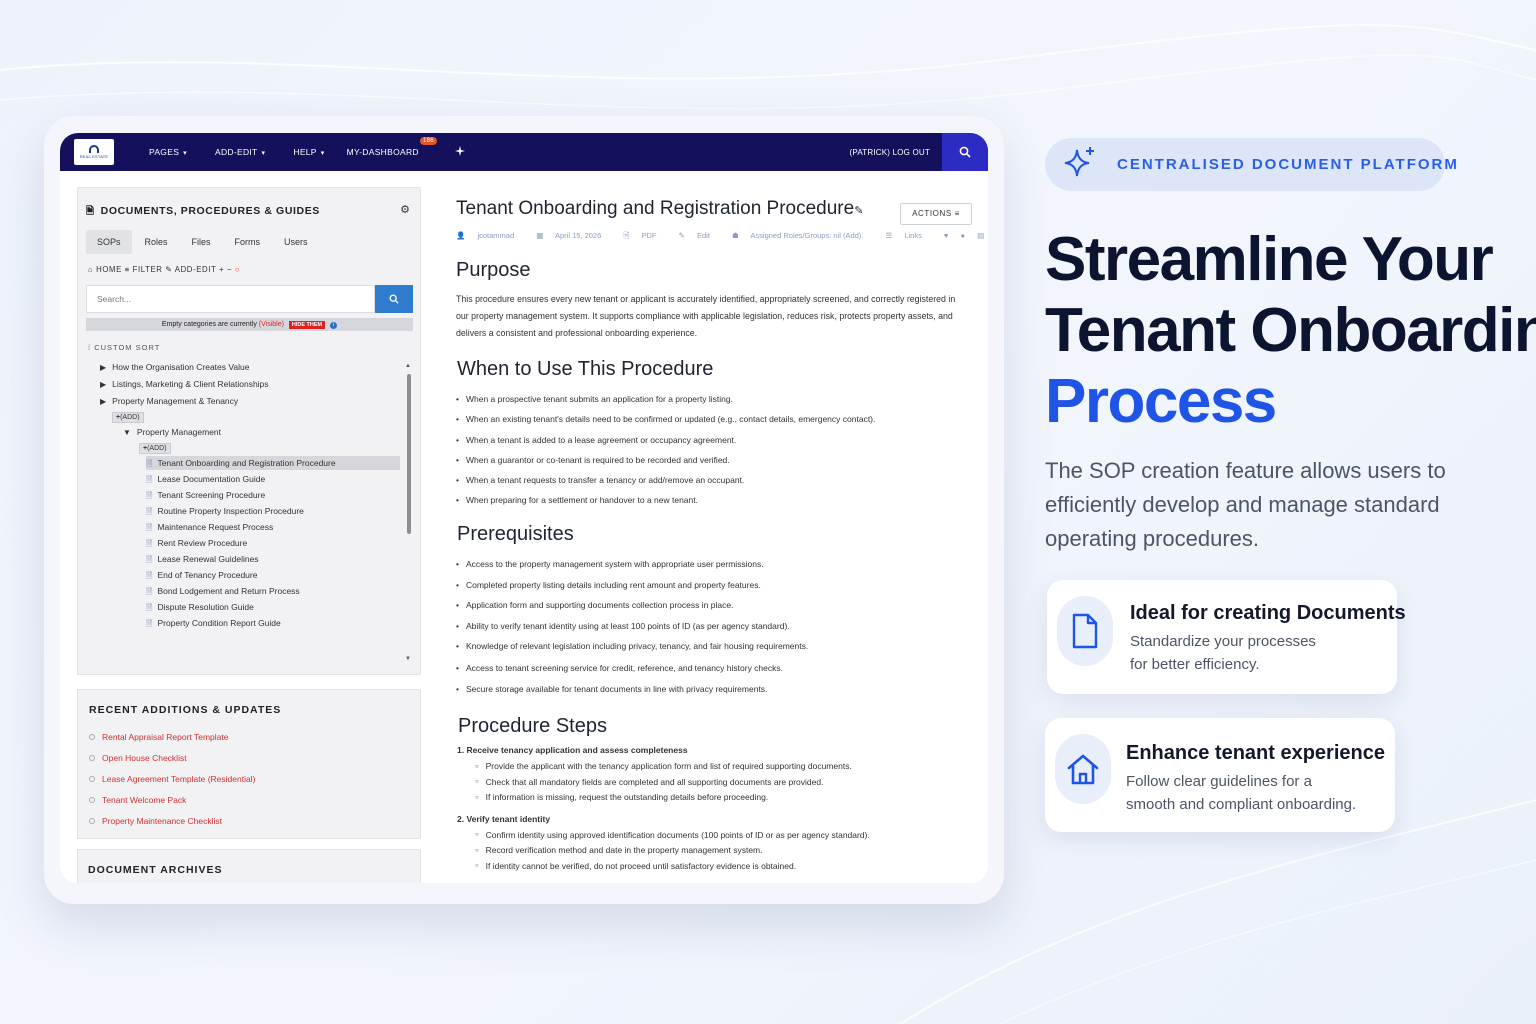 The image size is (1536, 1024). Describe the element at coordinates (1195, 664) in the screenshot. I see `card-description: for better efficiency.` at that location.